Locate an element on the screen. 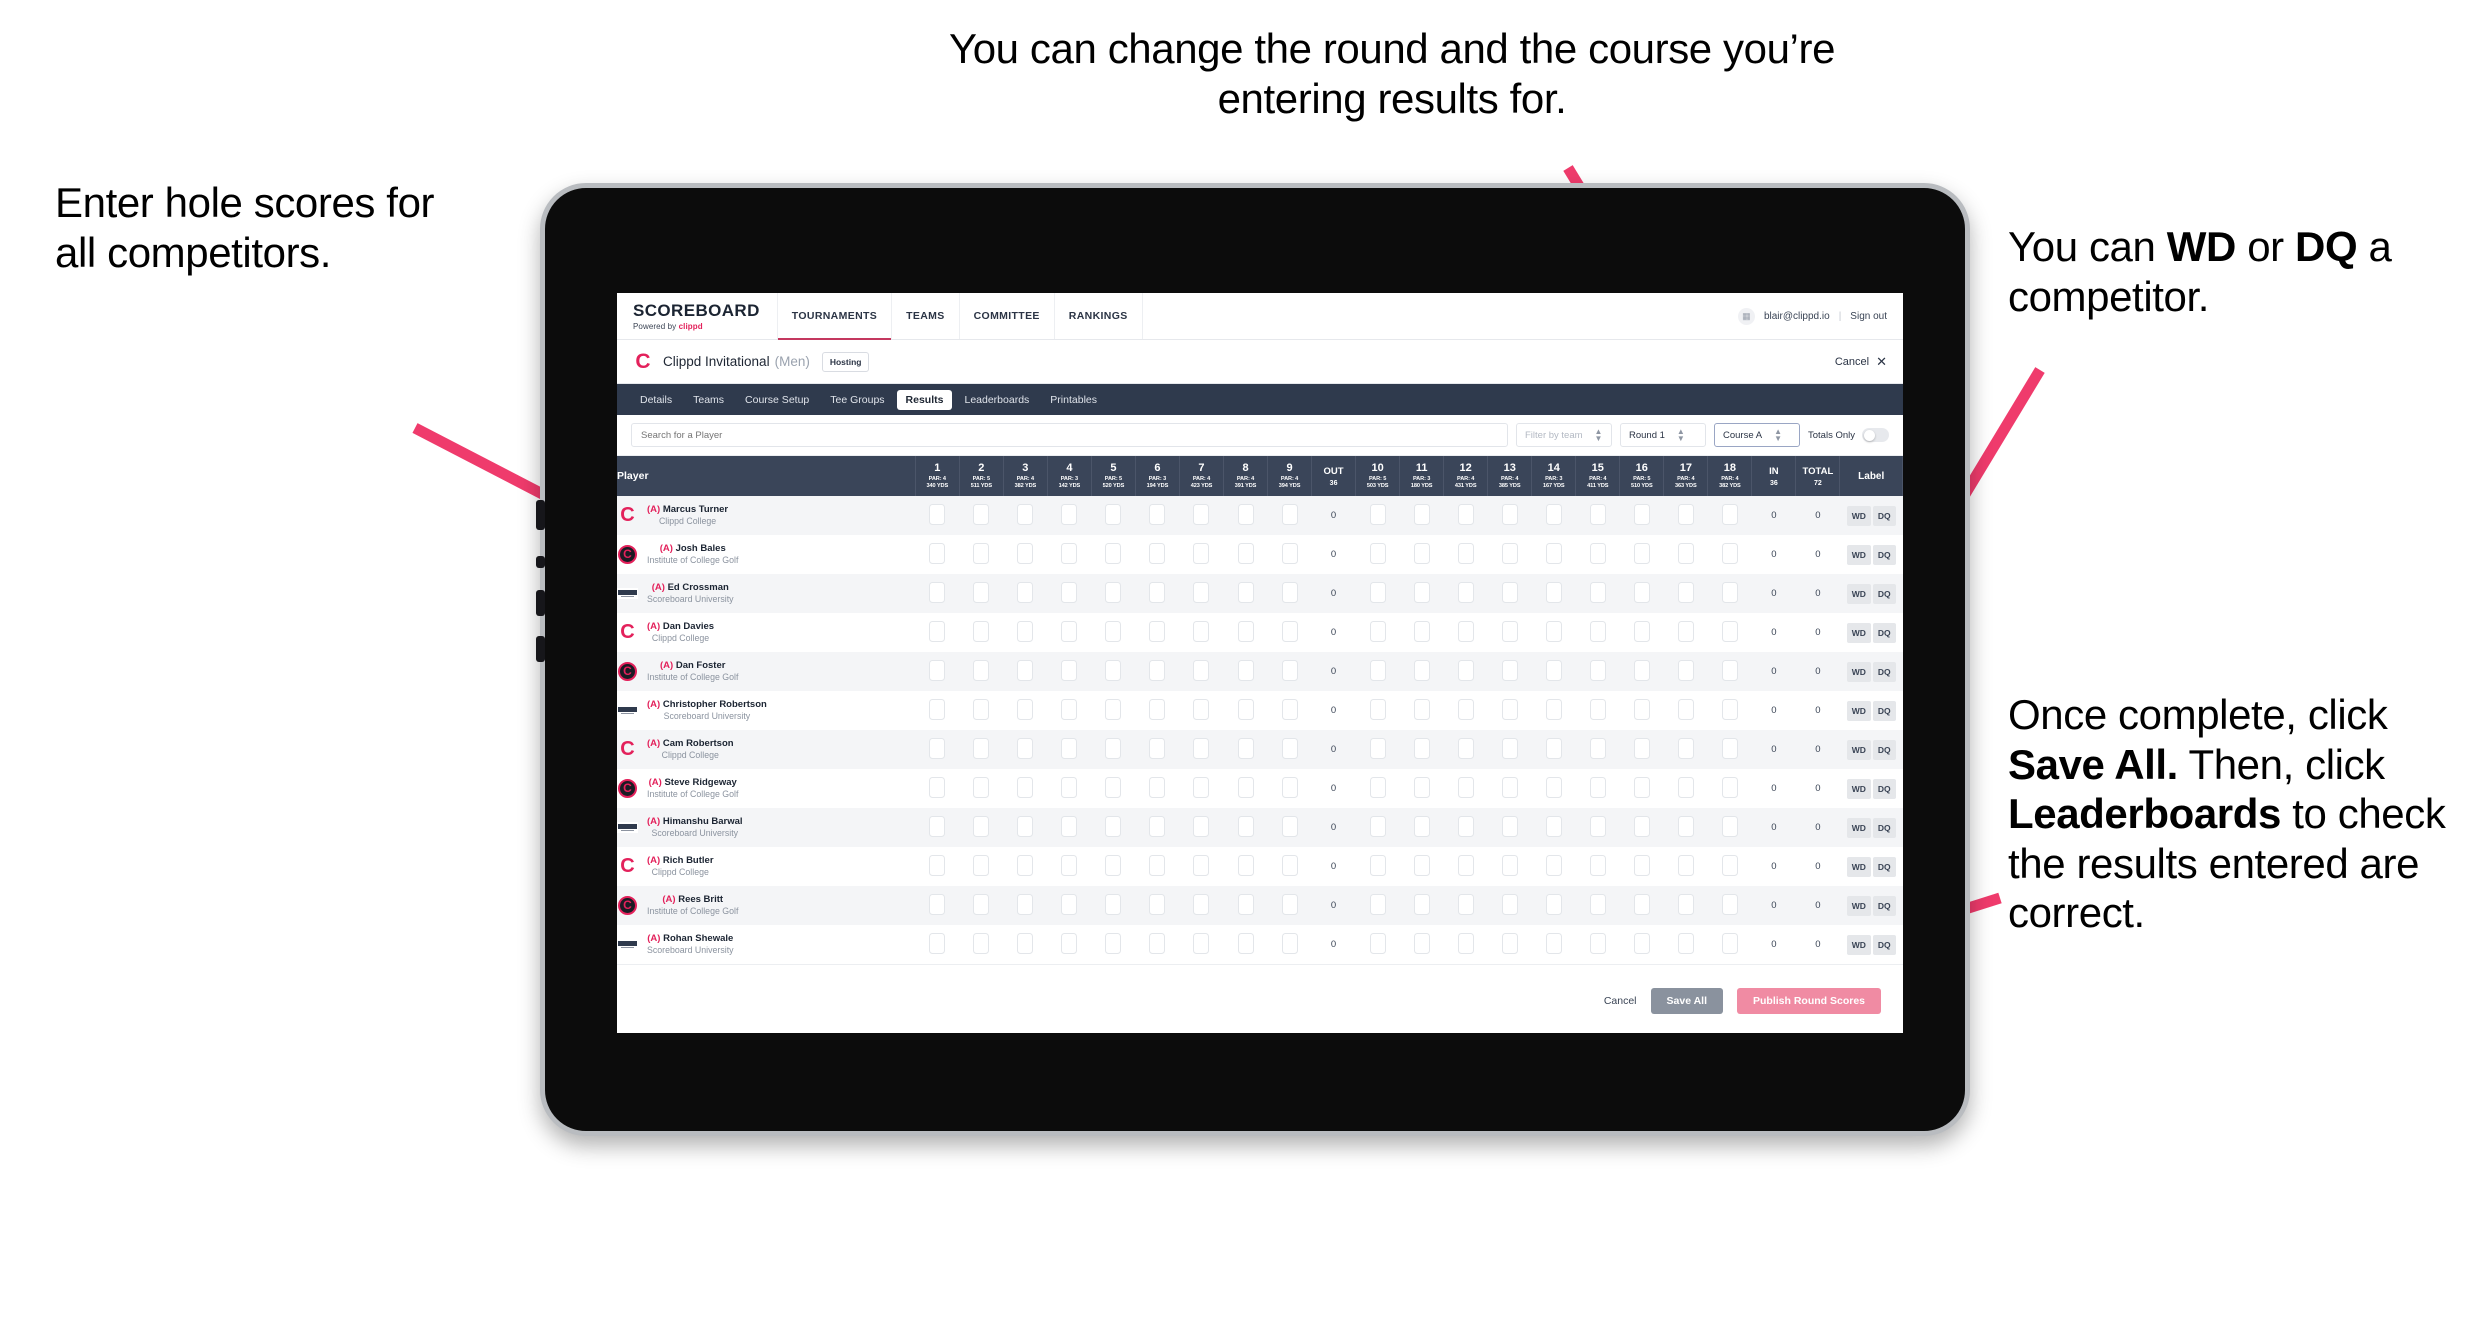  nav-item-teams: TEAMS is located at coordinates (925, 316).